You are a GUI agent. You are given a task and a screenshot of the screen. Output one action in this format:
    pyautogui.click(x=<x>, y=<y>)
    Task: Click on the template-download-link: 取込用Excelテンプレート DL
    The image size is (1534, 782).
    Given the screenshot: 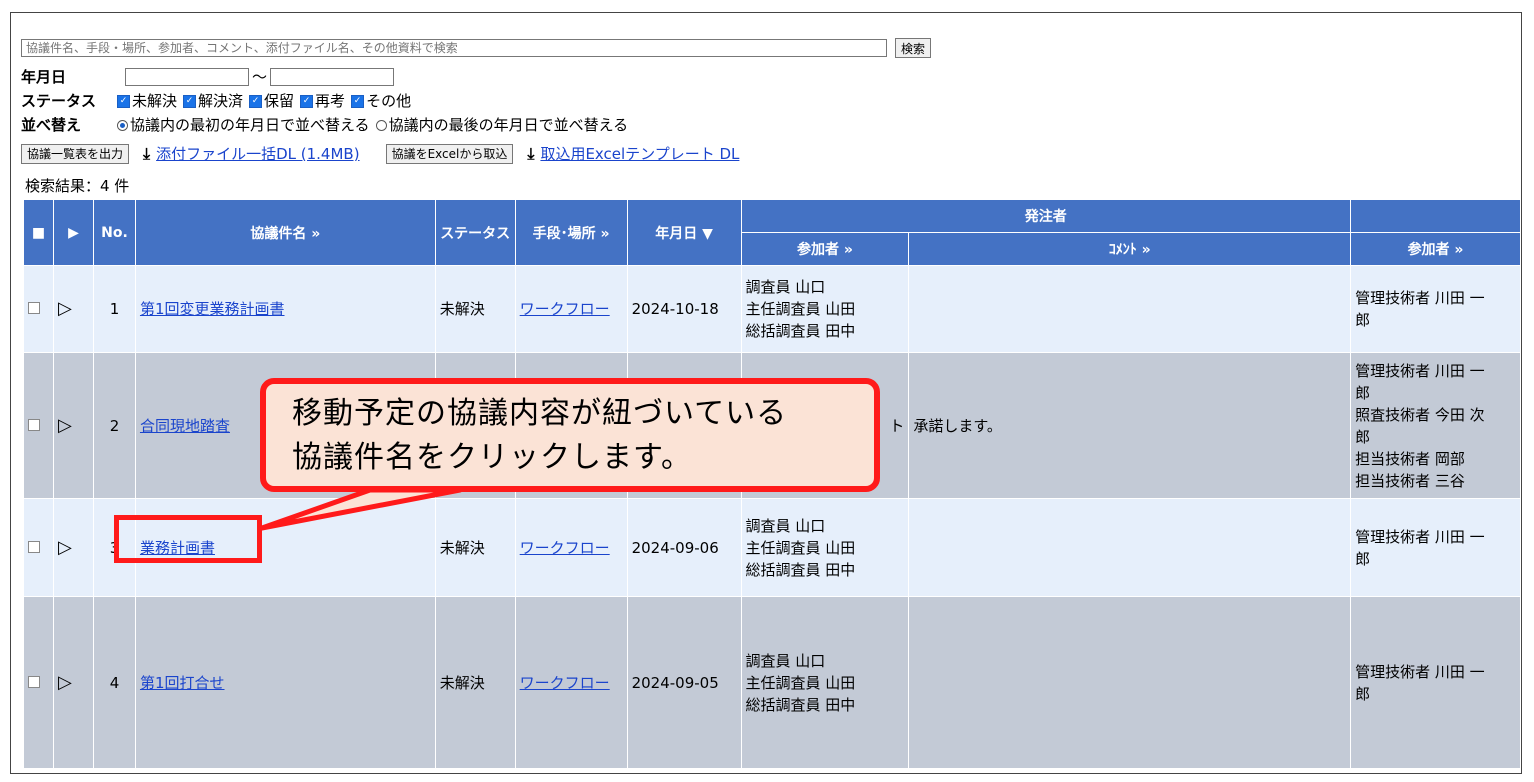 What is the action you would take?
    pyautogui.click(x=639, y=153)
    